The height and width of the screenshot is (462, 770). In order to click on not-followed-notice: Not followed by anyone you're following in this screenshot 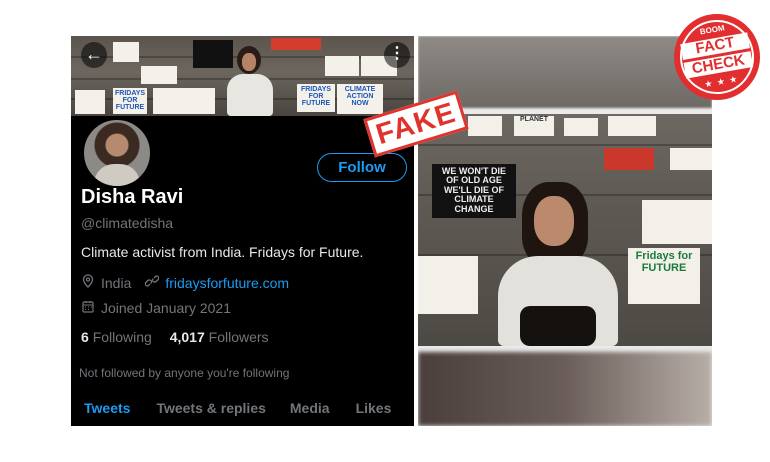, I will do `click(184, 373)`.